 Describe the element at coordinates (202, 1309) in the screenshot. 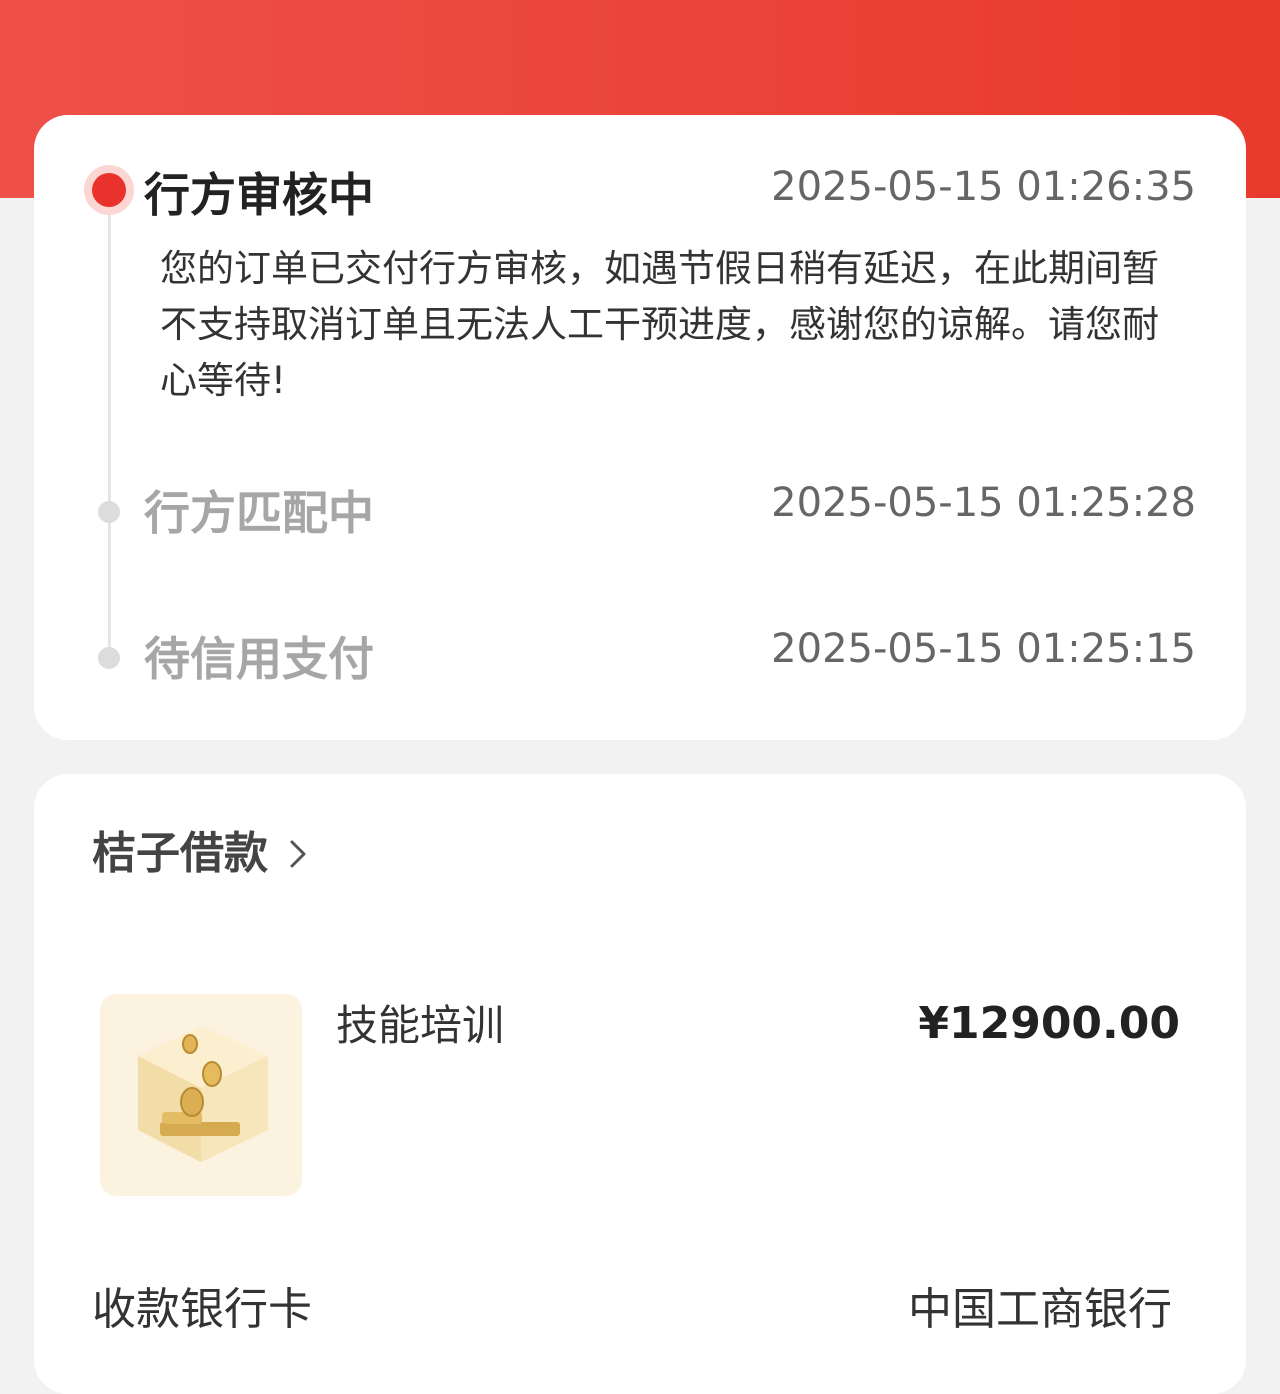

I see `bank-card-label: 收款银行卡` at that location.